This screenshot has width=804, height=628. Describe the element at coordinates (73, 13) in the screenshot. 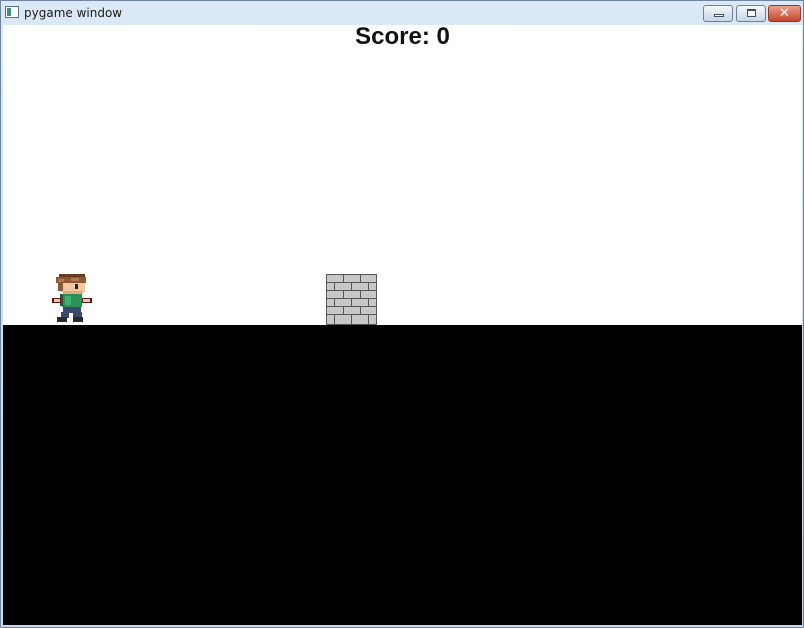

I see `window-title: pygame window` at that location.